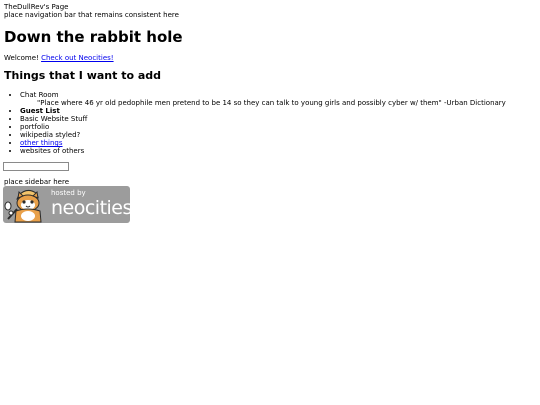 This screenshot has height=405, width=540. Describe the element at coordinates (36, 7) in the screenshot. I see `site-title: TheDullRev's Page` at that location.